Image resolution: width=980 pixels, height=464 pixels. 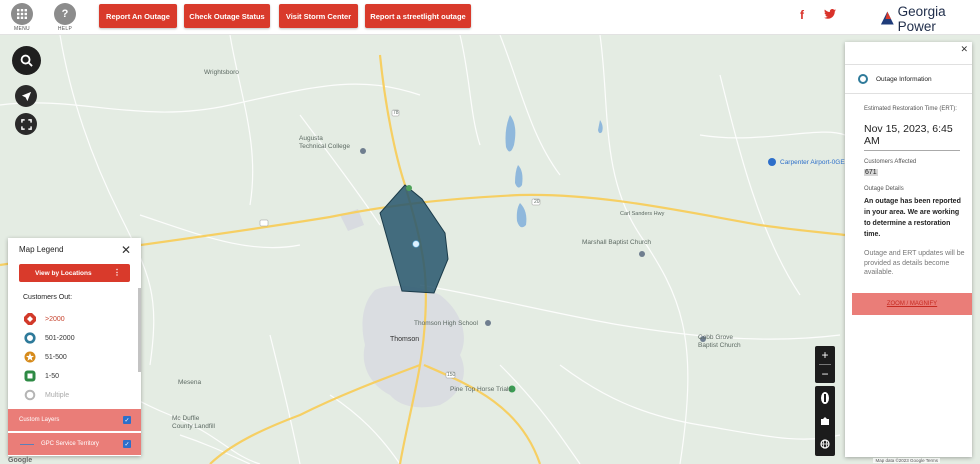 What do you see at coordinates (27, 444) in the screenshot?
I see `territory-line-icon` at bounding box center [27, 444].